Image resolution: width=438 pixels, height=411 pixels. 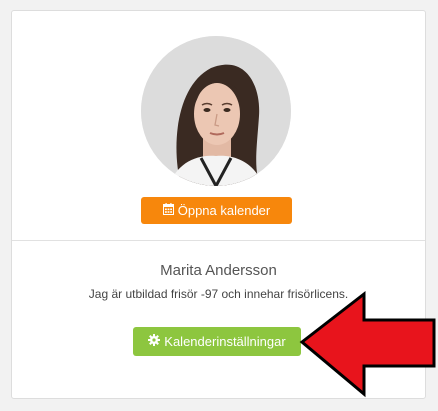 I want to click on open-calendar-label: Öppna kalender, so click(x=224, y=210).